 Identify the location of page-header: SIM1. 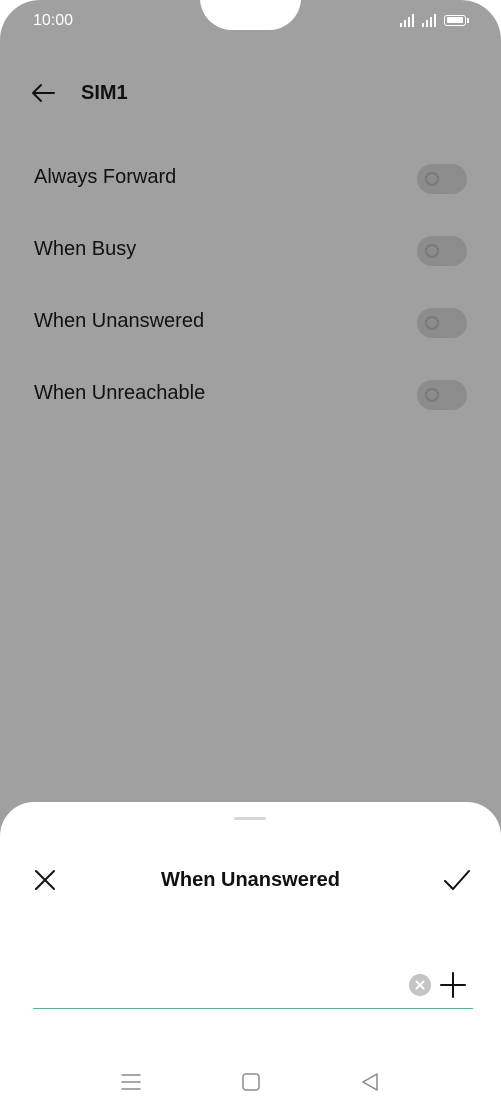
(250, 94).